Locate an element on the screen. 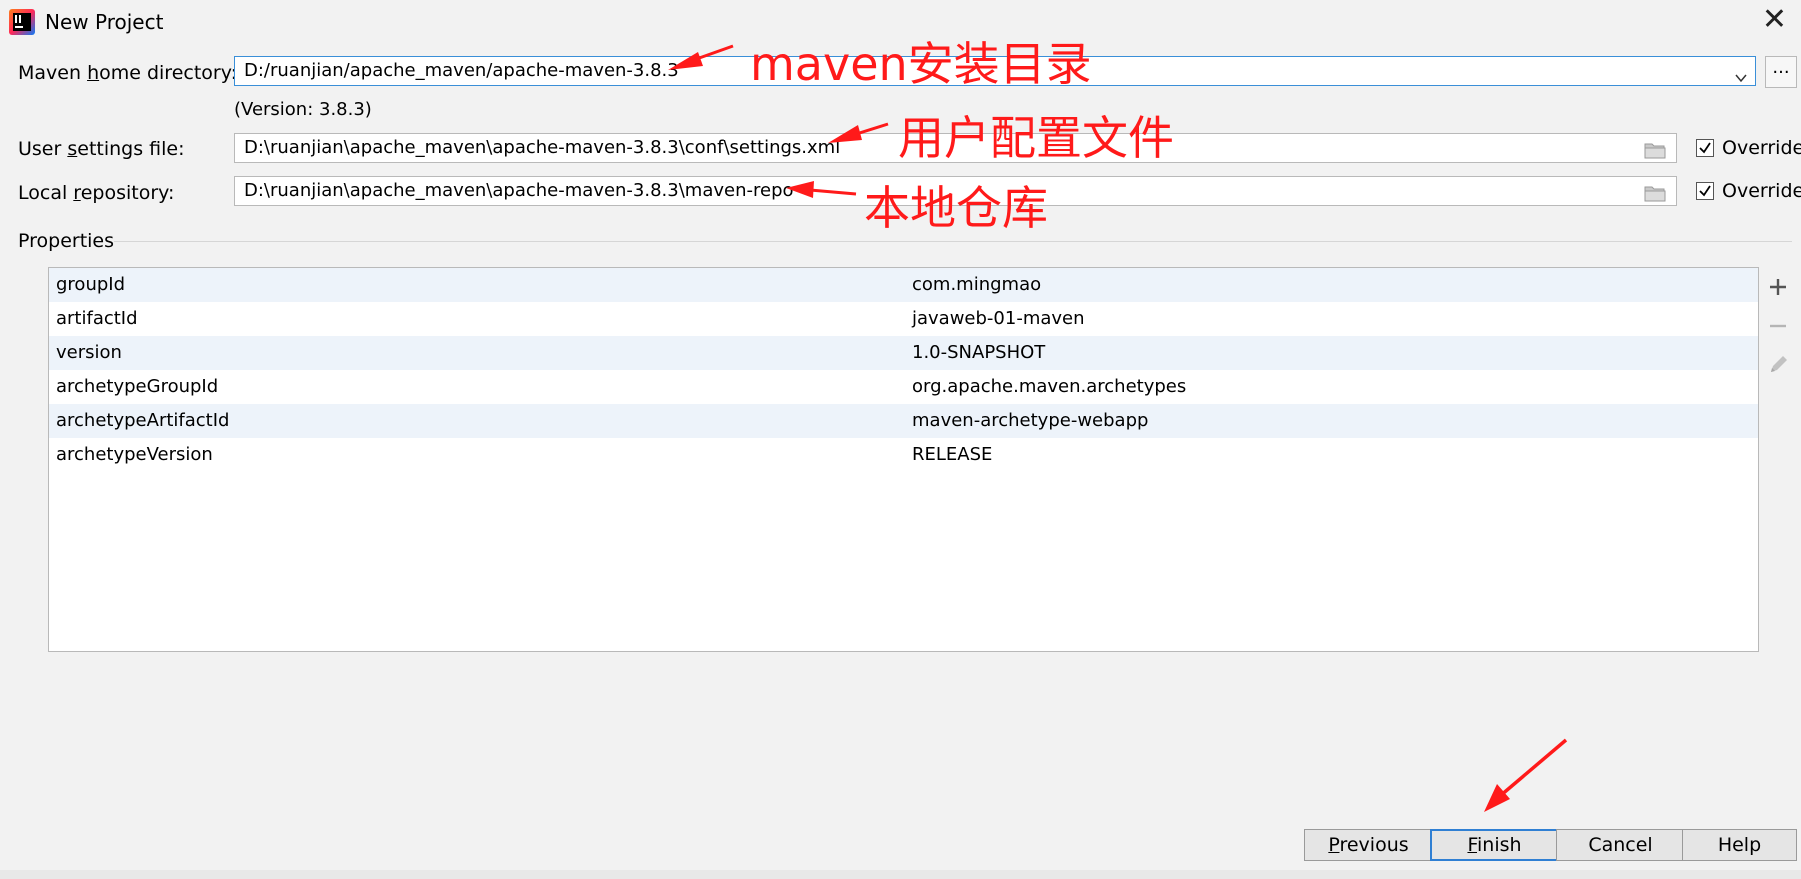 The width and height of the screenshot is (1801, 879). arrow-user-settings is located at coordinates (858, 132).